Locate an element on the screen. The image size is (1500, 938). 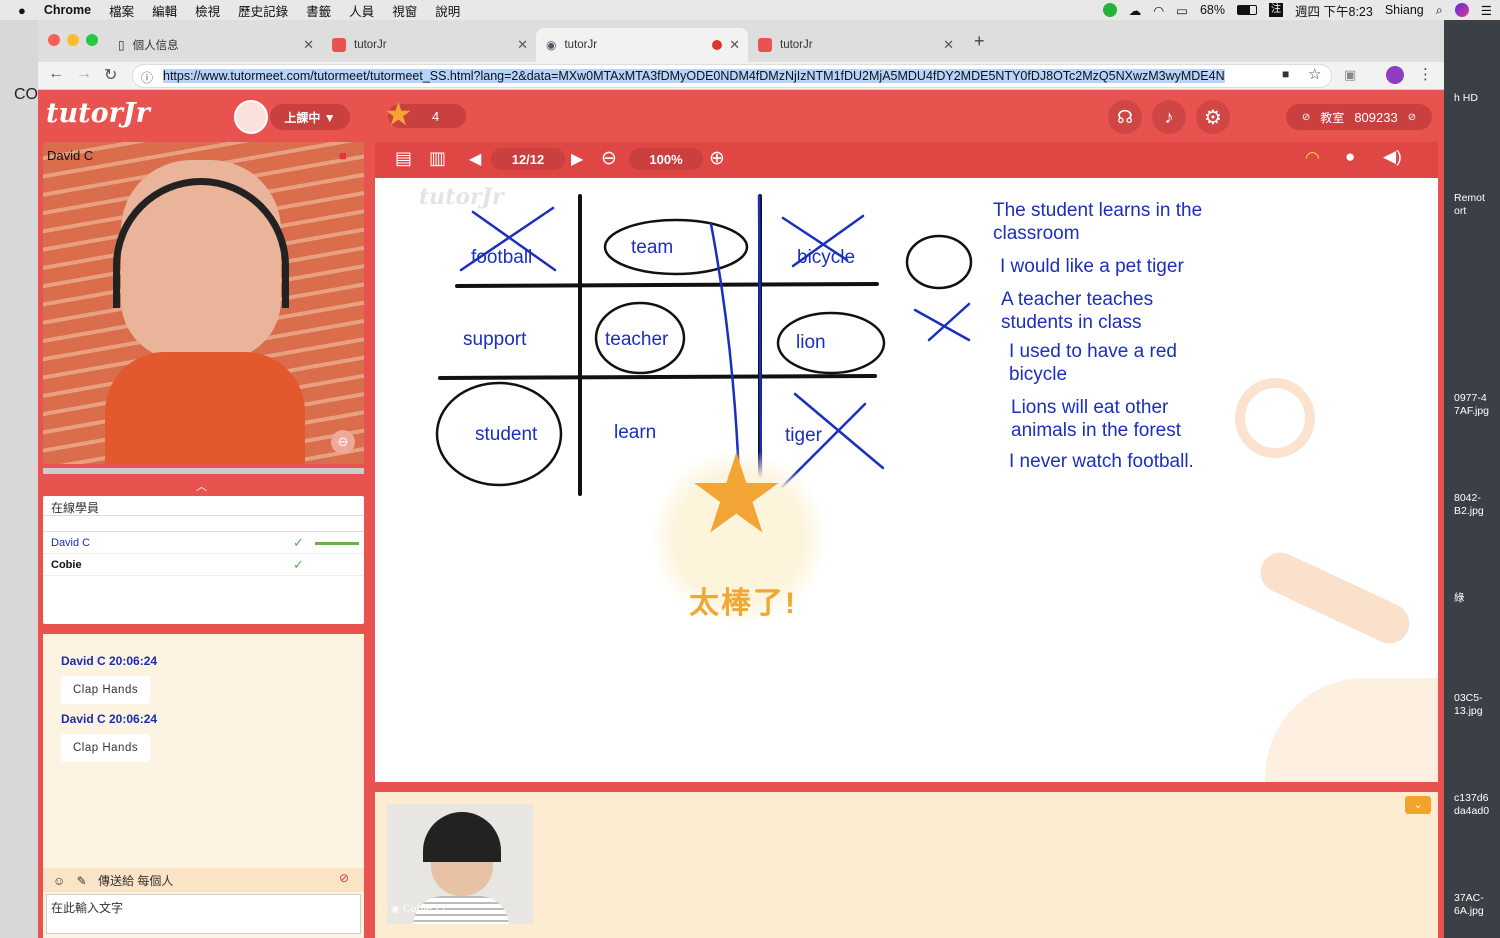
reload-icon: ↻ is located at coordinates (110, 75).